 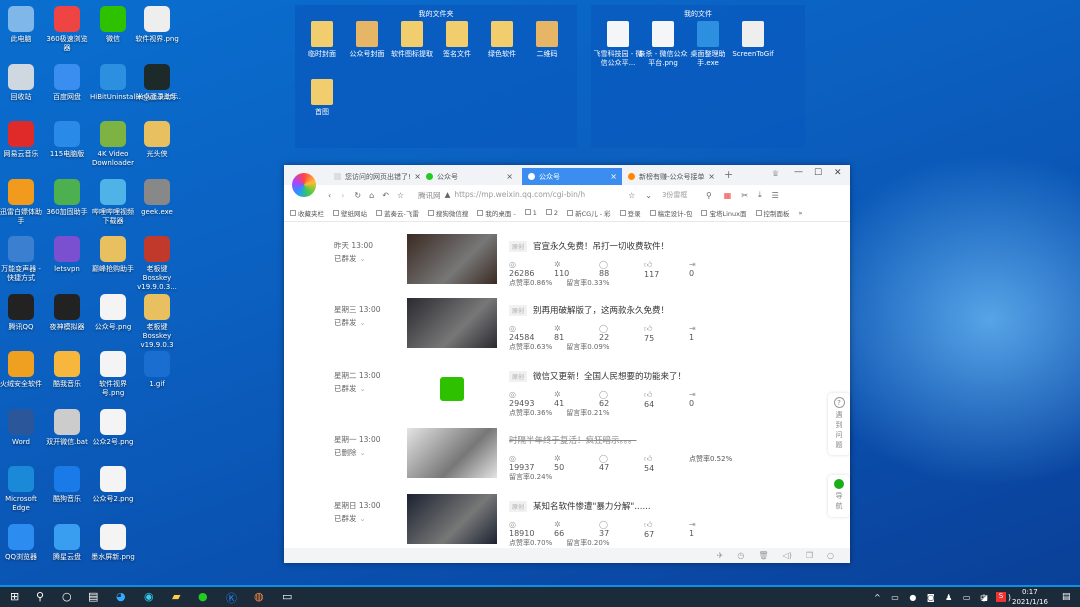 I want to click on article-title: 原创 官宣永久免费！吊打一切收费软件！, so click(x=589, y=246).